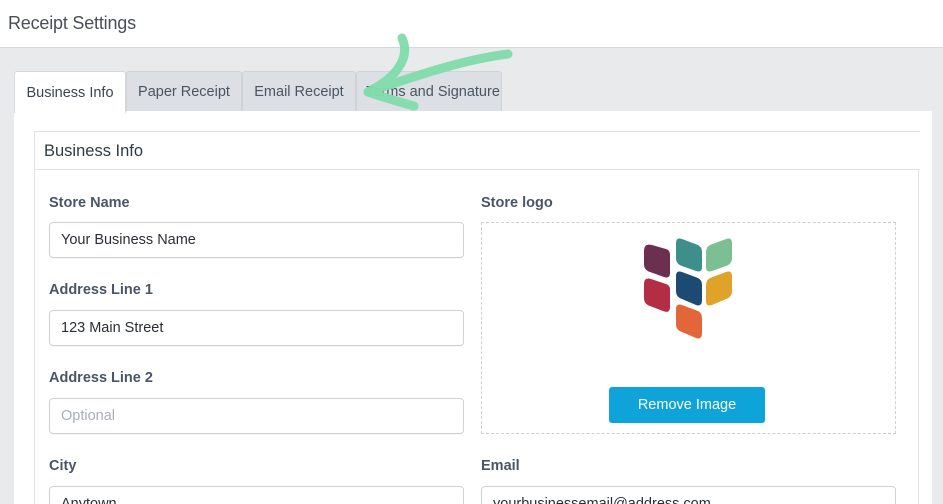  What do you see at coordinates (256, 240) in the screenshot?
I see `store-name-input` at bounding box center [256, 240].